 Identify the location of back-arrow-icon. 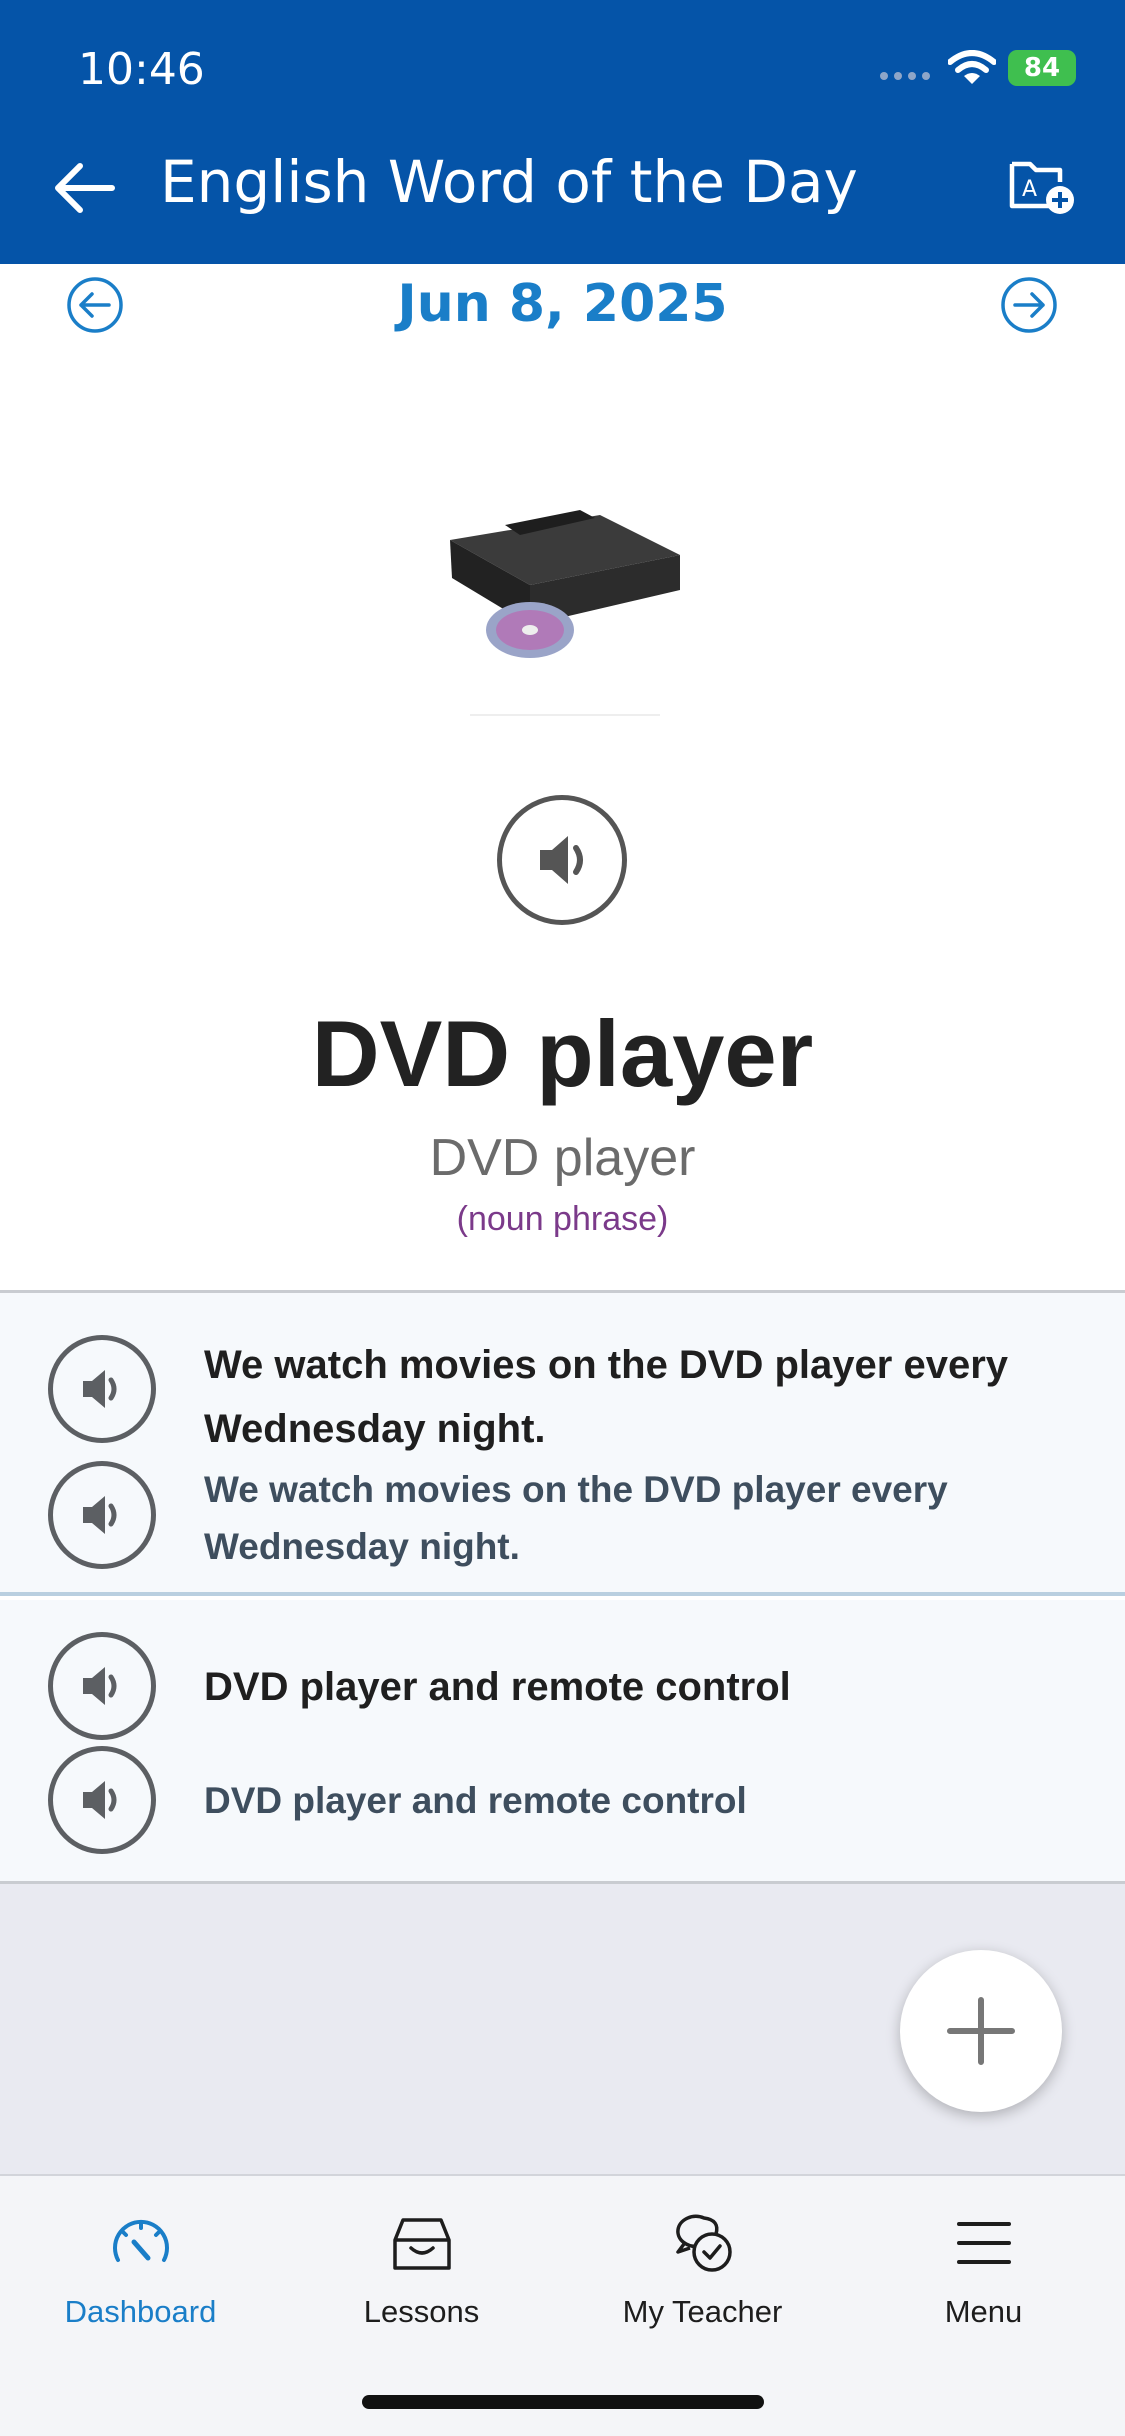
(84, 188).